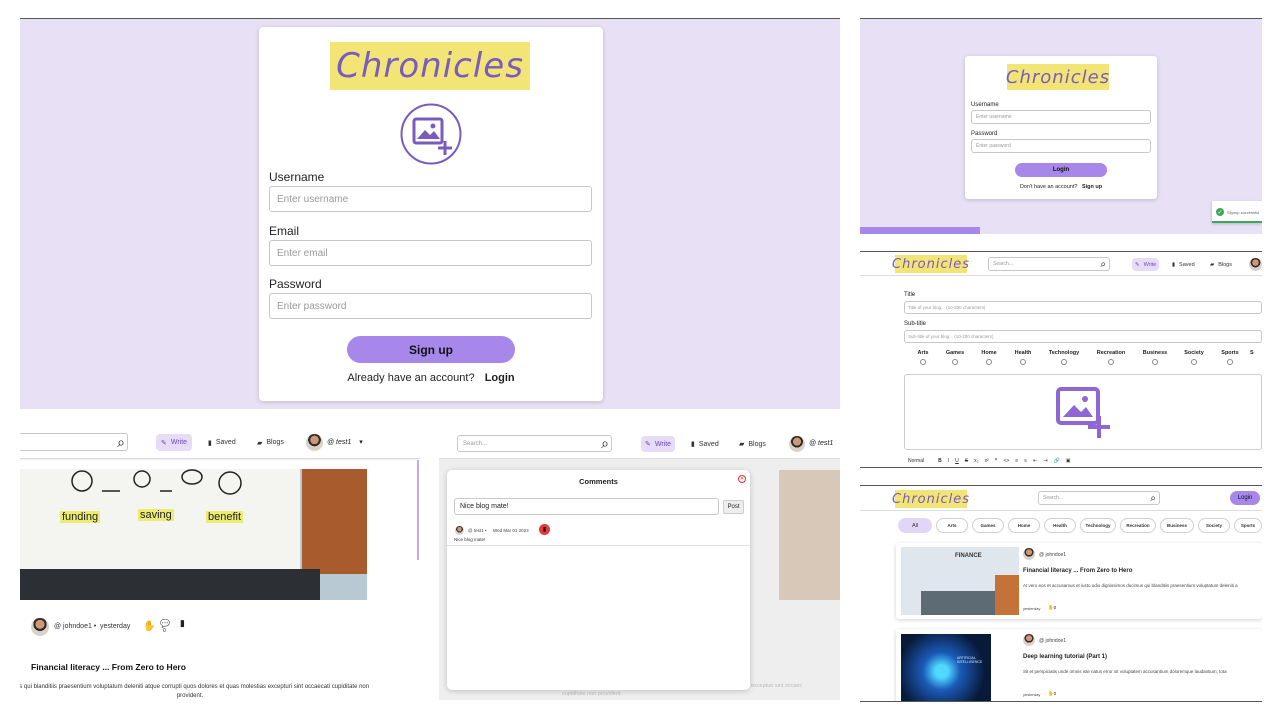 This screenshot has height=720, width=1280. Describe the element at coordinates (1248, 525) in the screenshot. I see `filter-sports: Sports` at that location.